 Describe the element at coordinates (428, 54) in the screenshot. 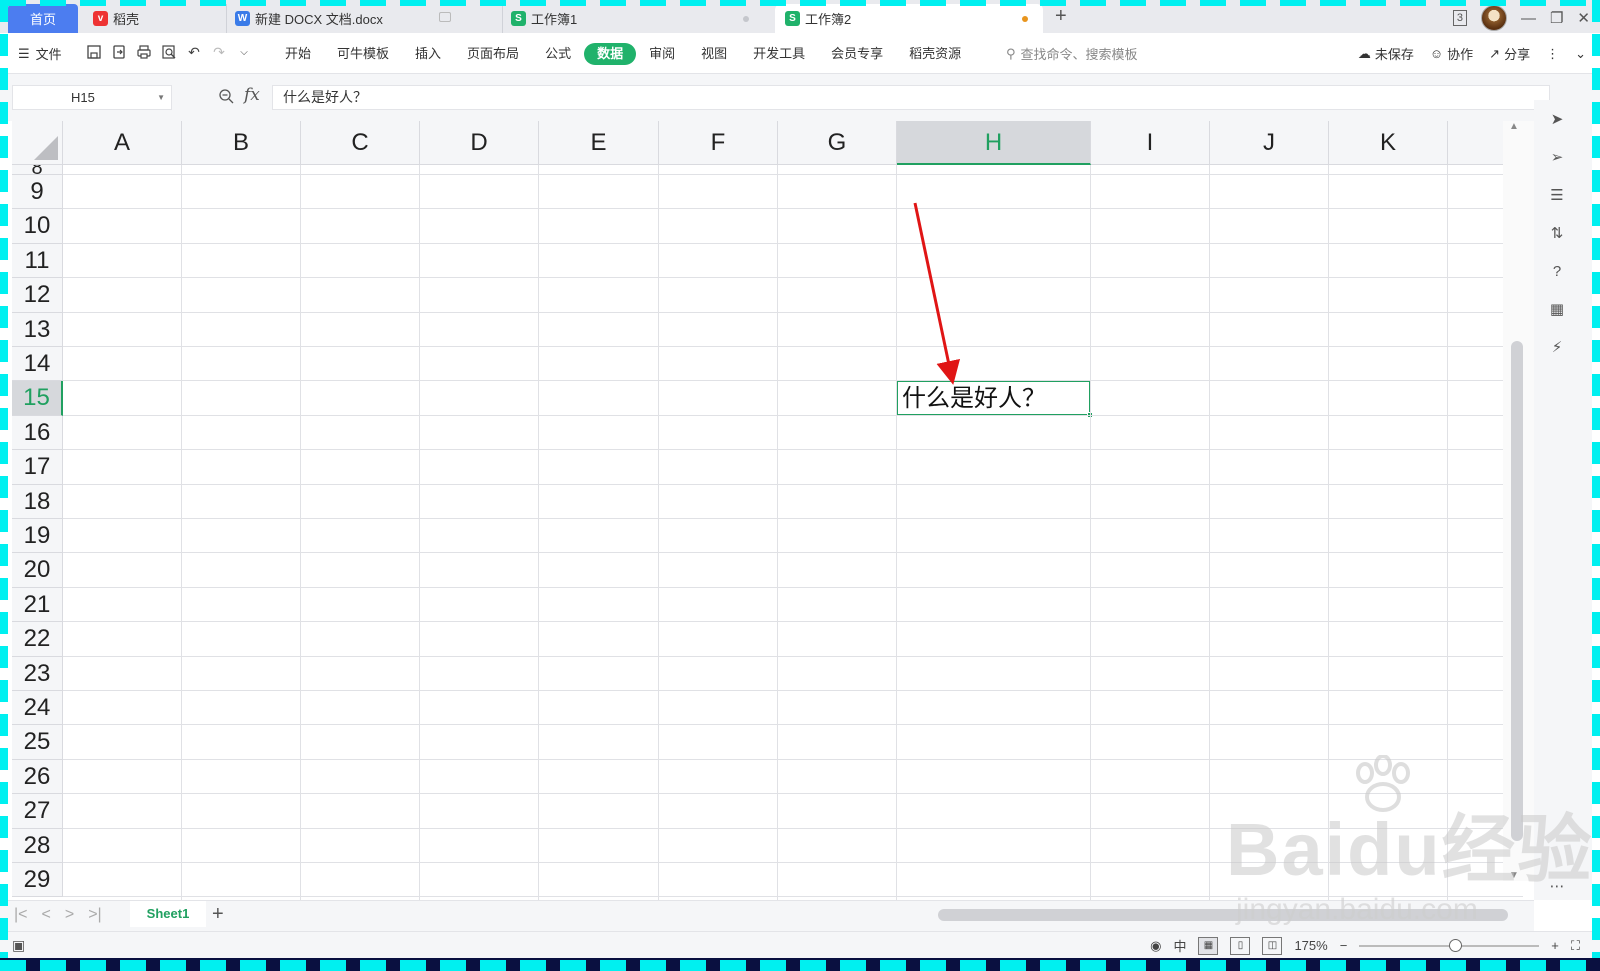

I see `menu-insert: 插入` at that location.